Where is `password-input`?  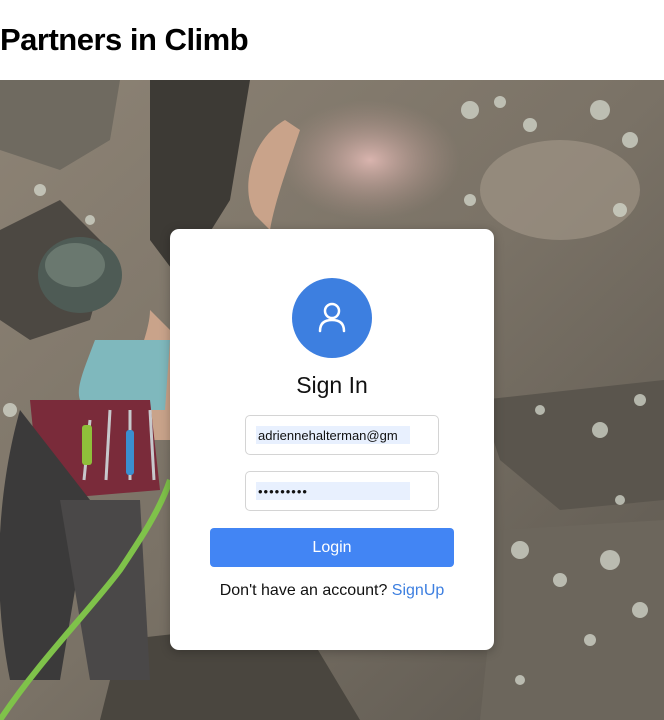 password-input is located at coordinates (333, 491).